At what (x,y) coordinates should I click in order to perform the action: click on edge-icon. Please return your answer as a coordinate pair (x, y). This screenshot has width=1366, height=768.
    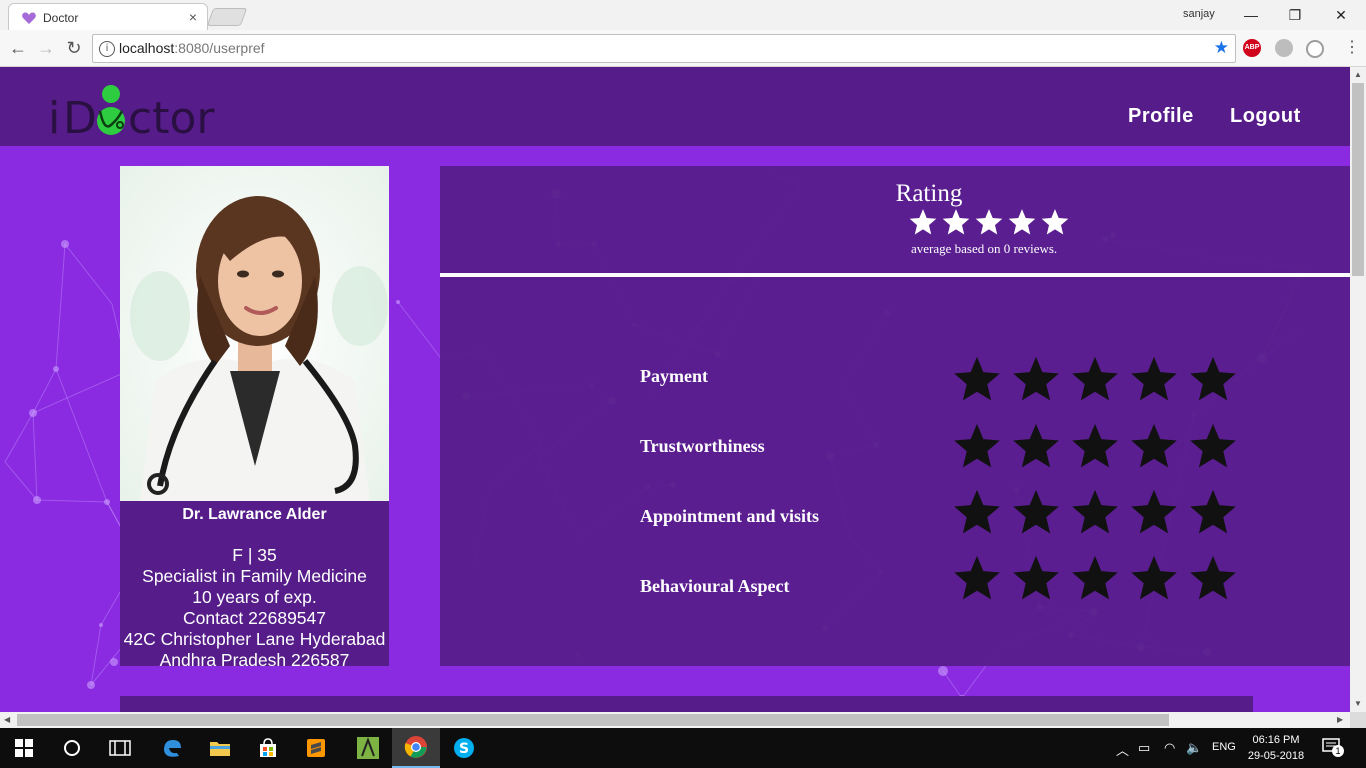
    Looking at the image, I should click on (172, 748).